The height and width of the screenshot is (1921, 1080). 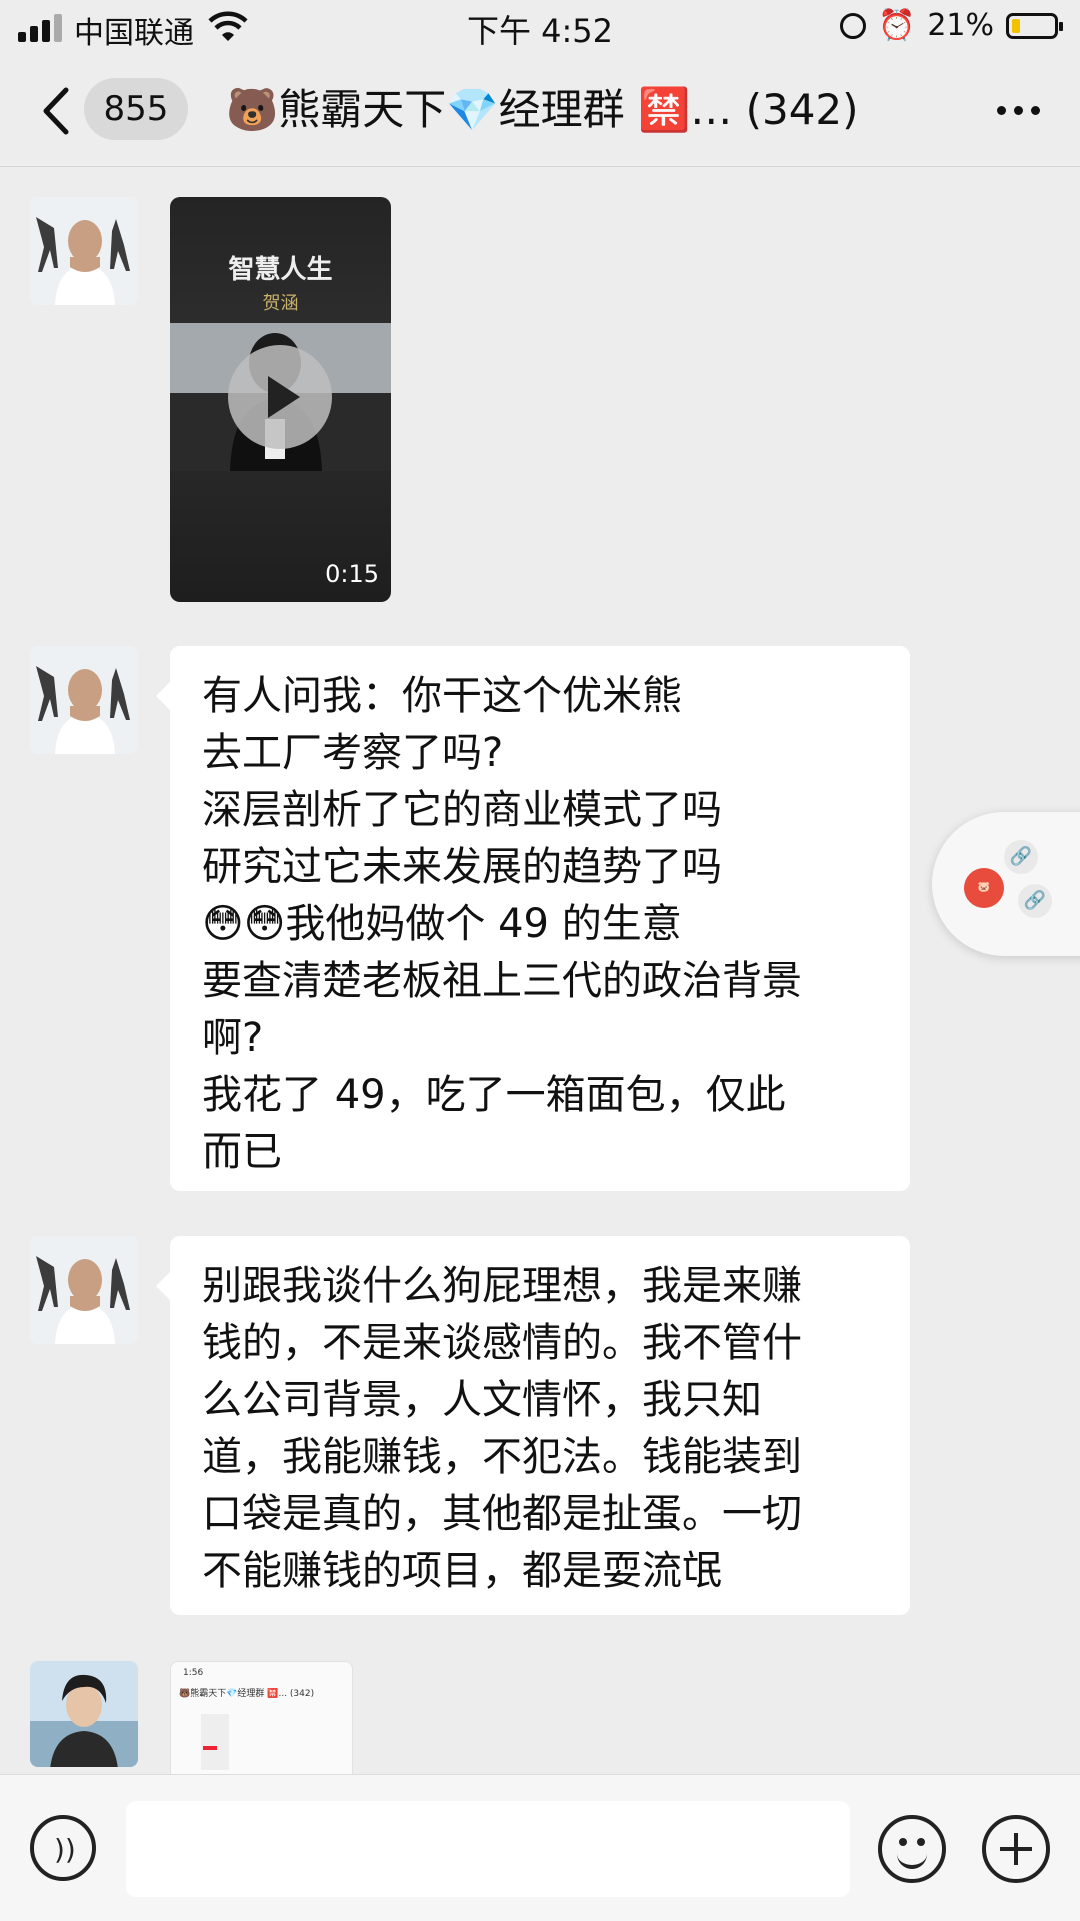 I want to click on emoji-icon, so click(x=912, y=1849).